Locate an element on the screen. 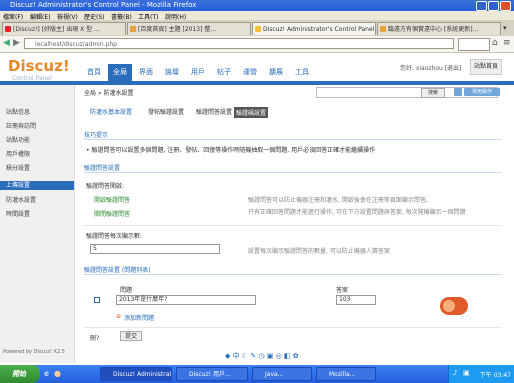  sidebar-item: 註冊與訪問 is located at coordinates (21, 125).